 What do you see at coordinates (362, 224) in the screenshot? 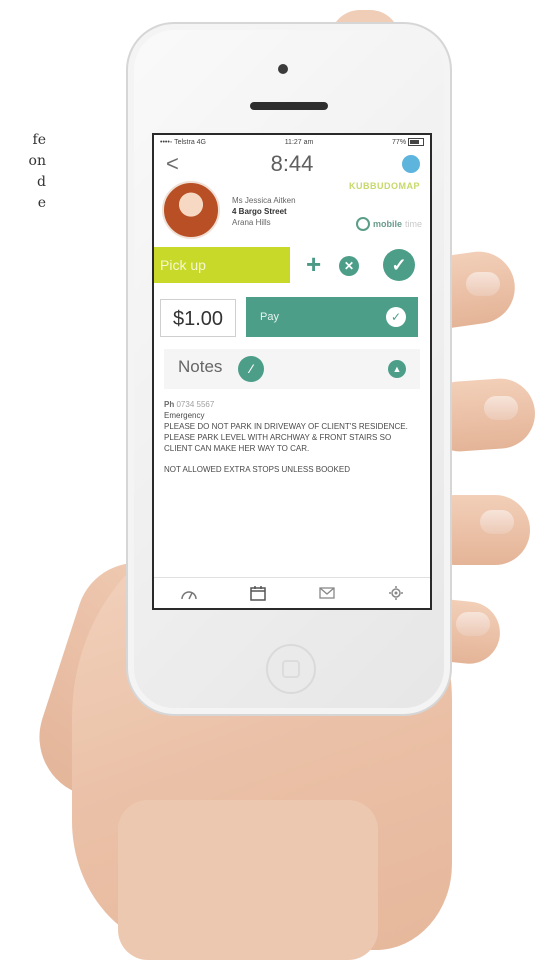
I see `logo-ring-icon` at bounding box center [362, 224].